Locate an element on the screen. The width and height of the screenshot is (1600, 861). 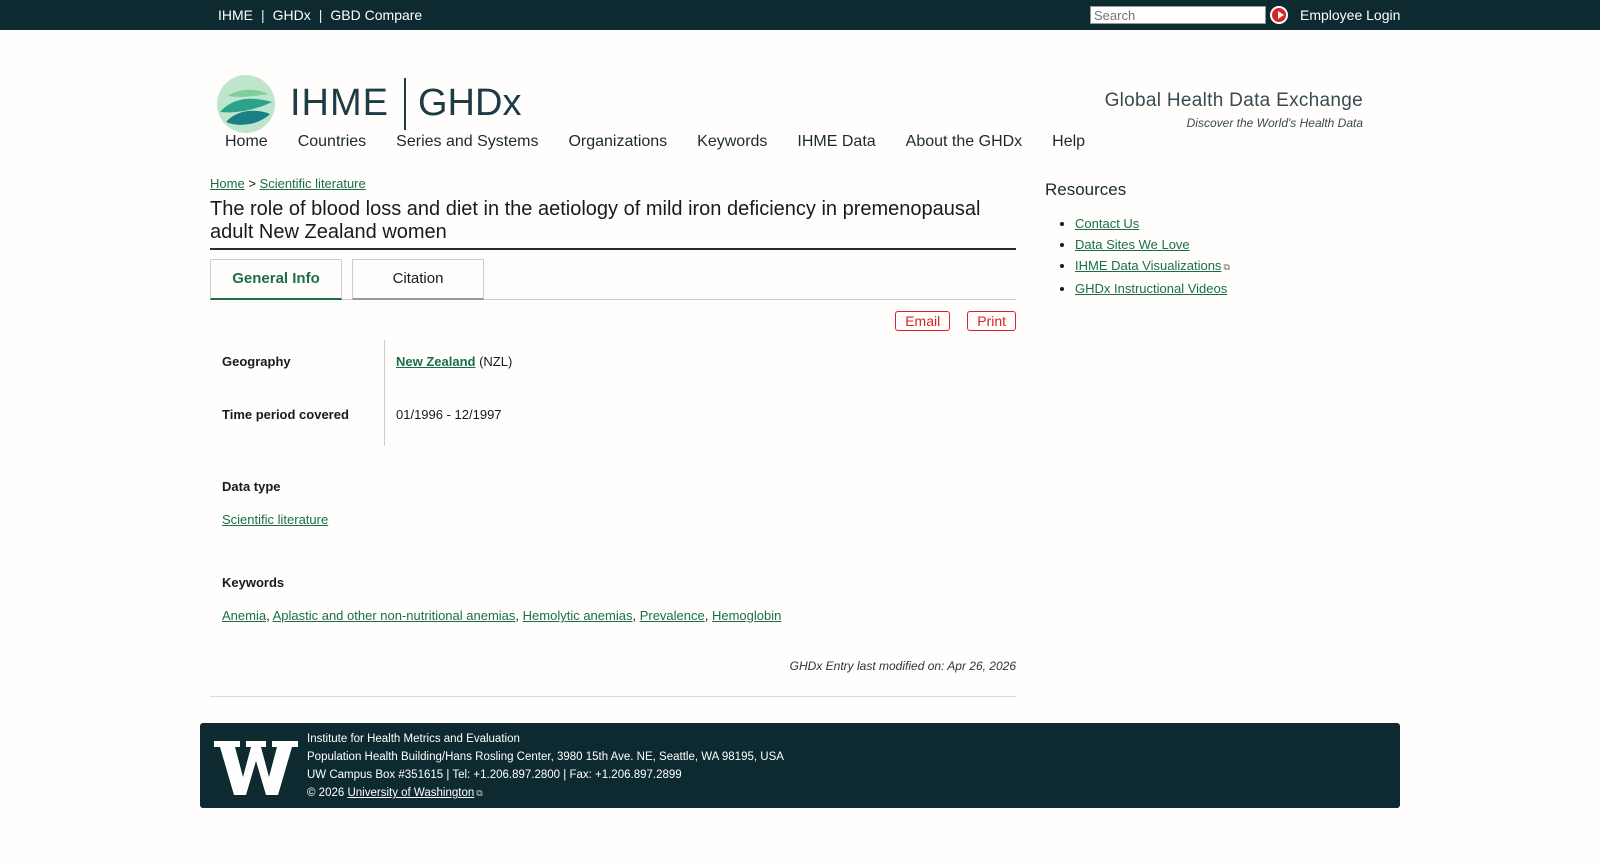
top-link-ghdx: GHDx is located at coordinates (292, 15).